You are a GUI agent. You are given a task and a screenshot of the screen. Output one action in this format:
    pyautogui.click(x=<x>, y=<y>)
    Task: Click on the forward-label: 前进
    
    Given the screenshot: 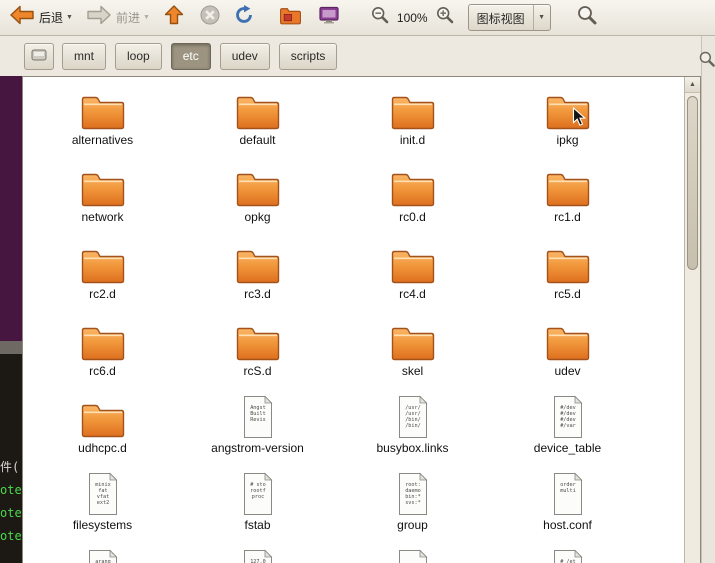 What is the action you would take?
    pyautogui.click(x=127, y=18)
    